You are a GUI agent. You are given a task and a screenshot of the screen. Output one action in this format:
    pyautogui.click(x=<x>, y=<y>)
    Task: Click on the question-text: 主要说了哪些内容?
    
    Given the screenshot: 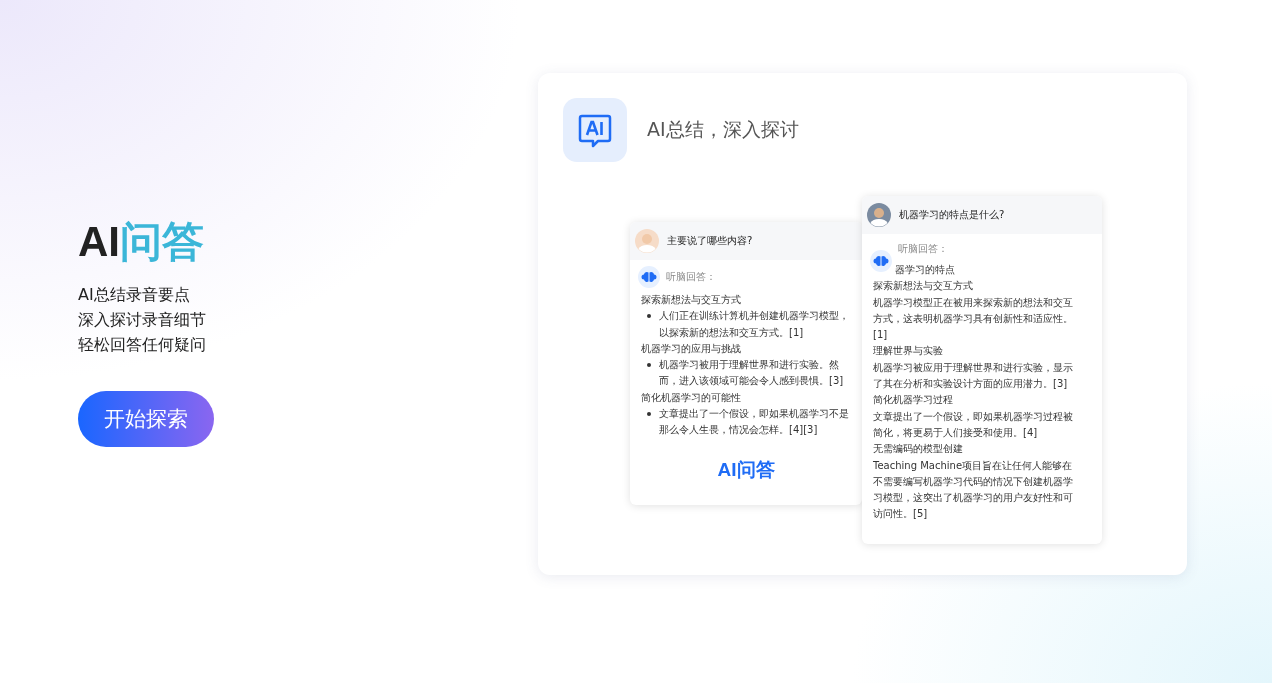 What is the action you would take?
    pyautogui.click(x=710, y=241)
    